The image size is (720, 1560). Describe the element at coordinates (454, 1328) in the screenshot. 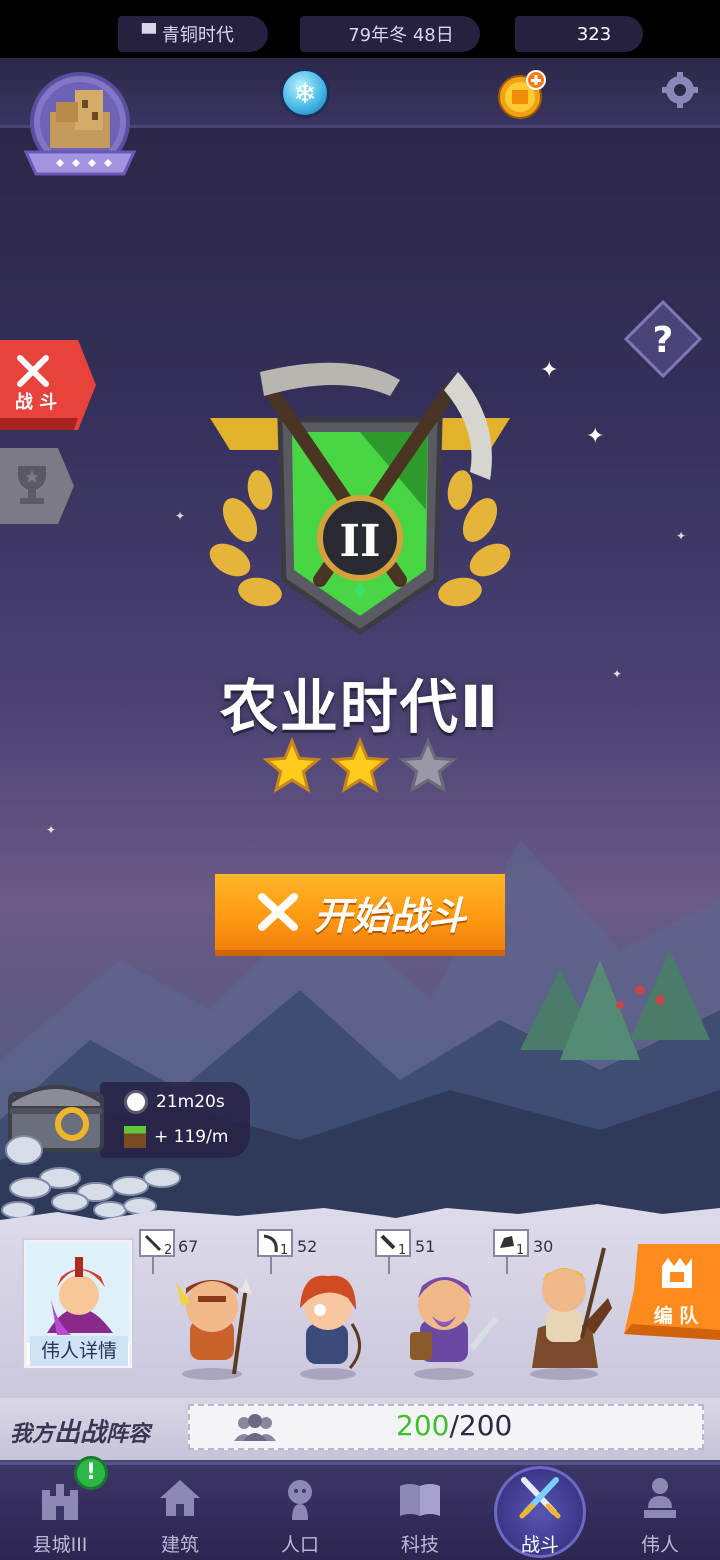

I see `swordsman-unit-icon` at that location.